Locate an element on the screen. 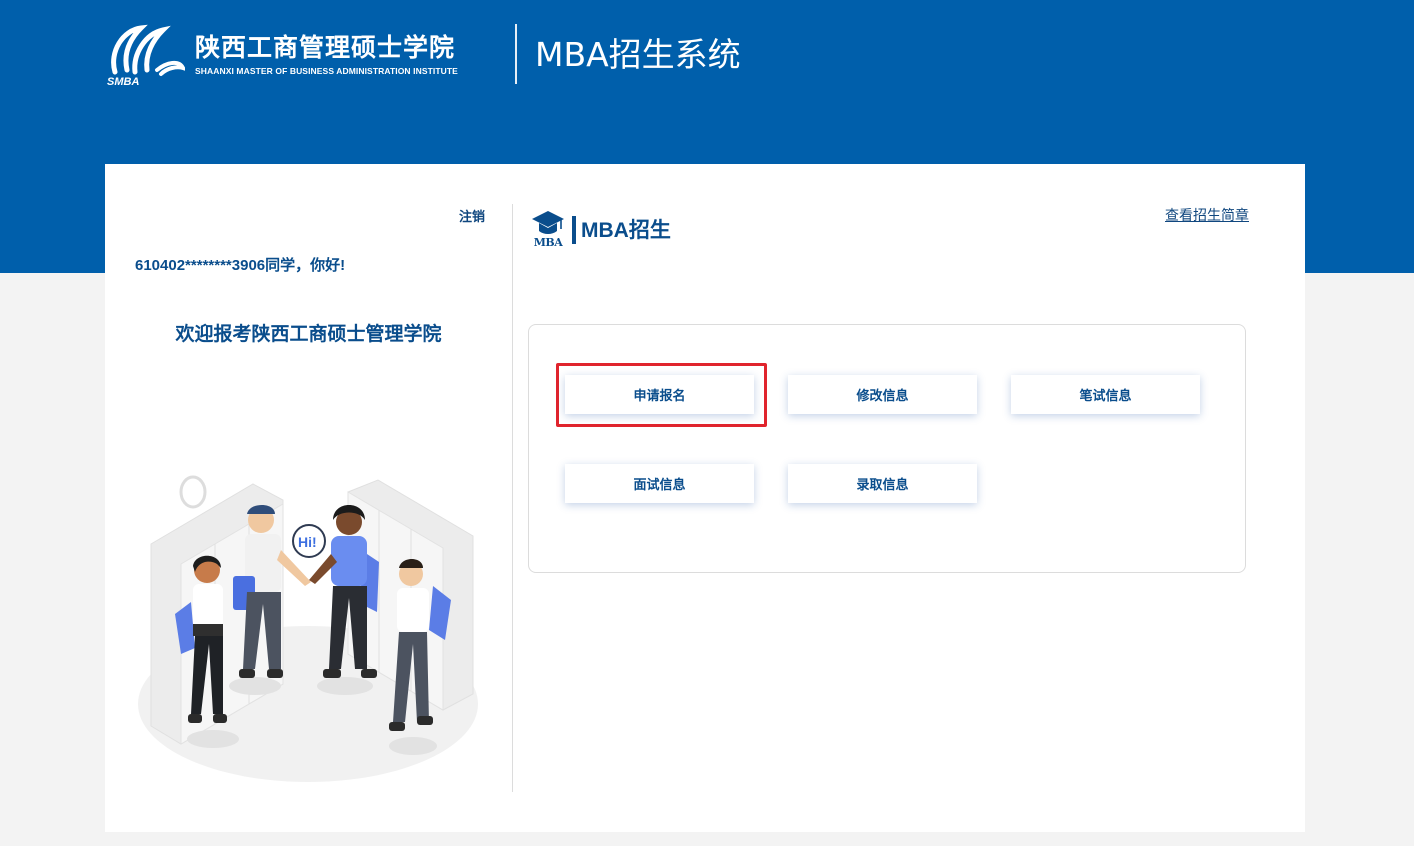 This screenshot has height=846, width=1414. school-name-cn: 陕西工商管理硕士学院 is located at coordinates (325, 47).